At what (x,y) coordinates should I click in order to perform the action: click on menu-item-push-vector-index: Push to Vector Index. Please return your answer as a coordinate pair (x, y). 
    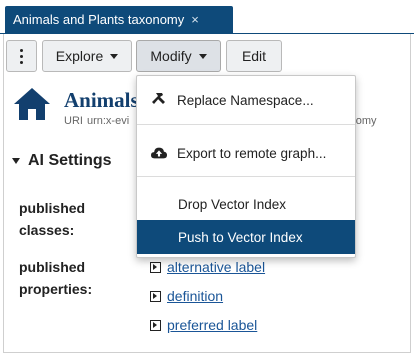
    Looking at the image, I should click on (246, 237).